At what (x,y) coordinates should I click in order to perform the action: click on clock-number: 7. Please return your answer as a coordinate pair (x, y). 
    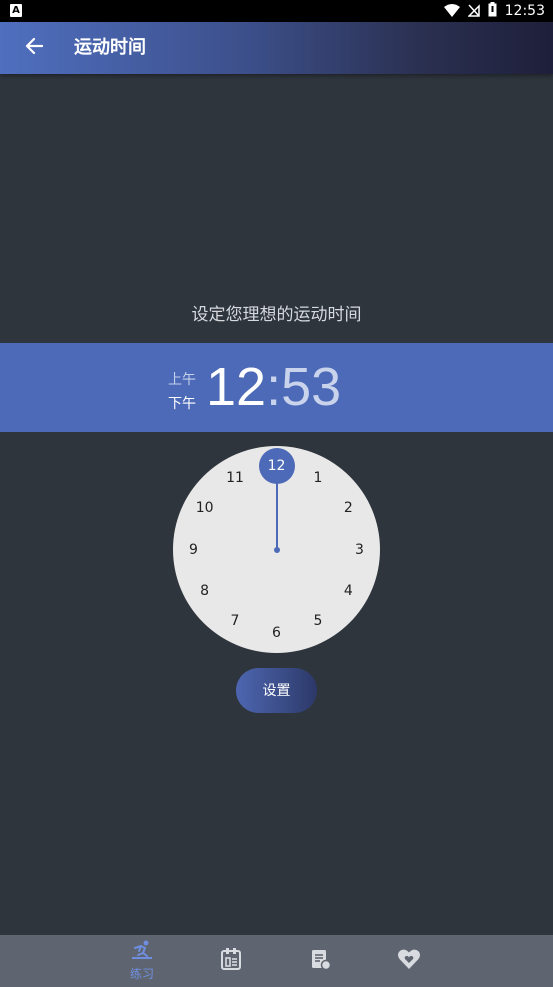
    Looking at the image, I should click on (235, 621).